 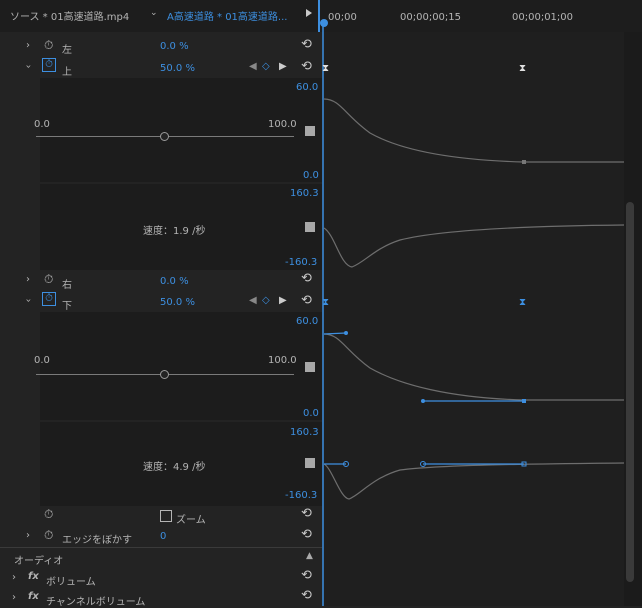 What do you see at coordinates (474, 481) in the screenshot?
I see `speed-curve-bottom` at bounding box center [474, 481].